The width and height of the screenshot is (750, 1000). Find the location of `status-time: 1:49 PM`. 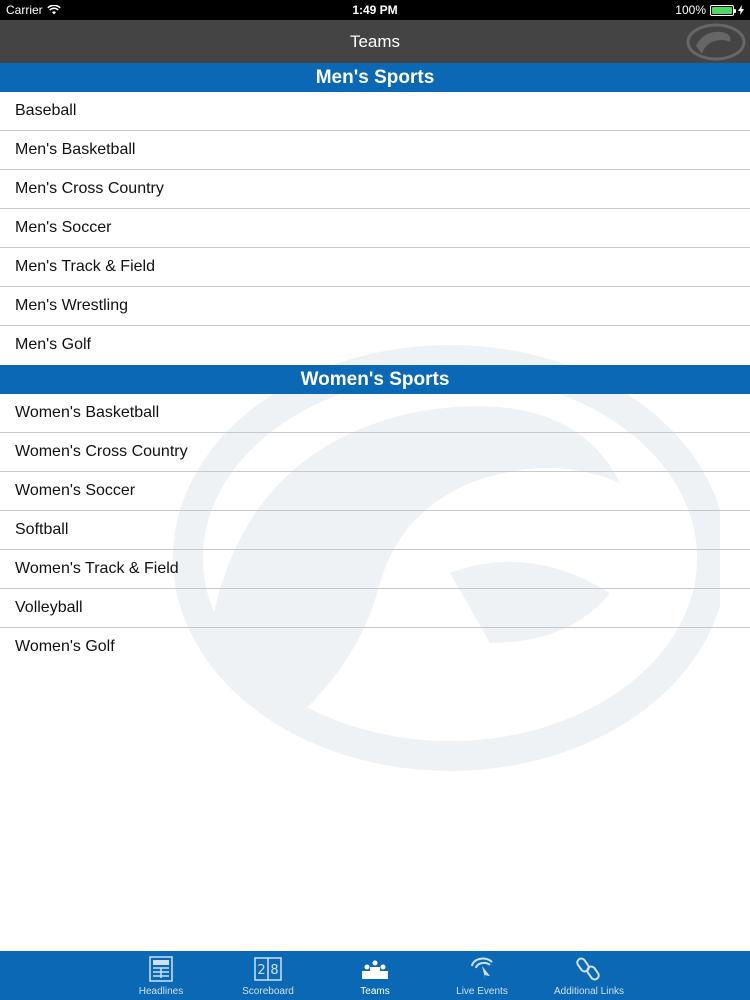

status-time: 1:49 PM is located at coordinates (375, 10).